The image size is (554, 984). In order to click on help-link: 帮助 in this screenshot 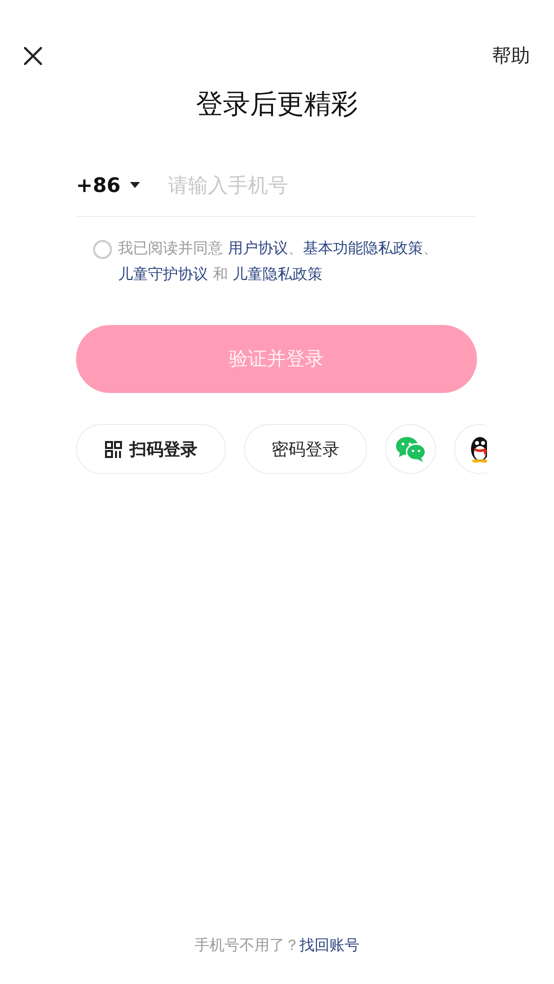, I will do `click(511, 56)`.